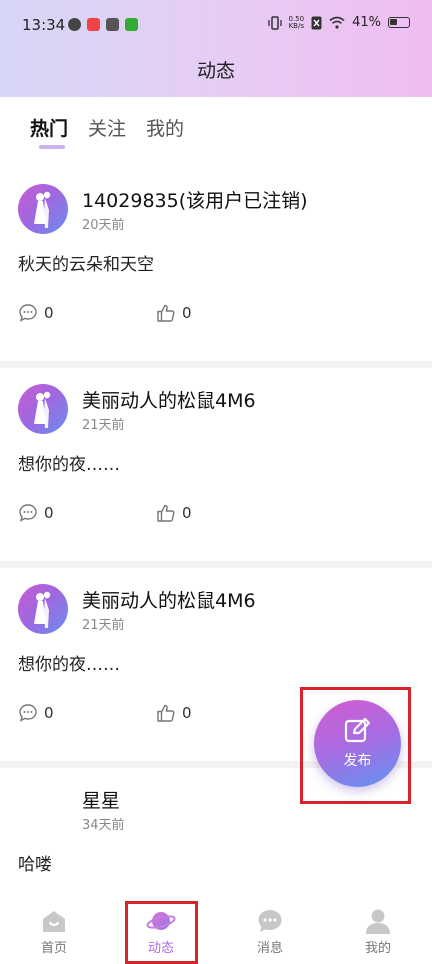  I want to click on weibo-notification-icon, so click(93, 24).